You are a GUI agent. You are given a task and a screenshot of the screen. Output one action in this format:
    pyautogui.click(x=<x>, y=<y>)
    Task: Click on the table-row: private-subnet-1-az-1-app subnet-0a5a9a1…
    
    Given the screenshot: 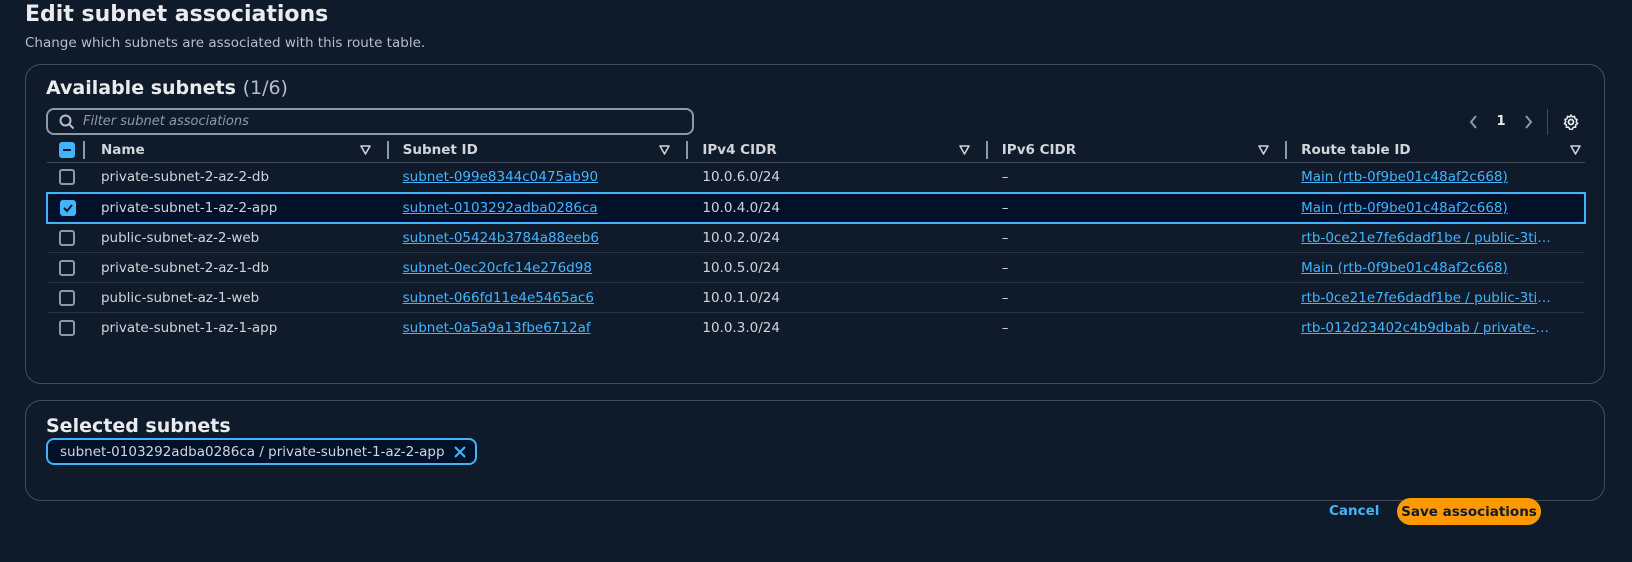 What is the action you would take?
    pyautogui.click(x=816, y=328)
    